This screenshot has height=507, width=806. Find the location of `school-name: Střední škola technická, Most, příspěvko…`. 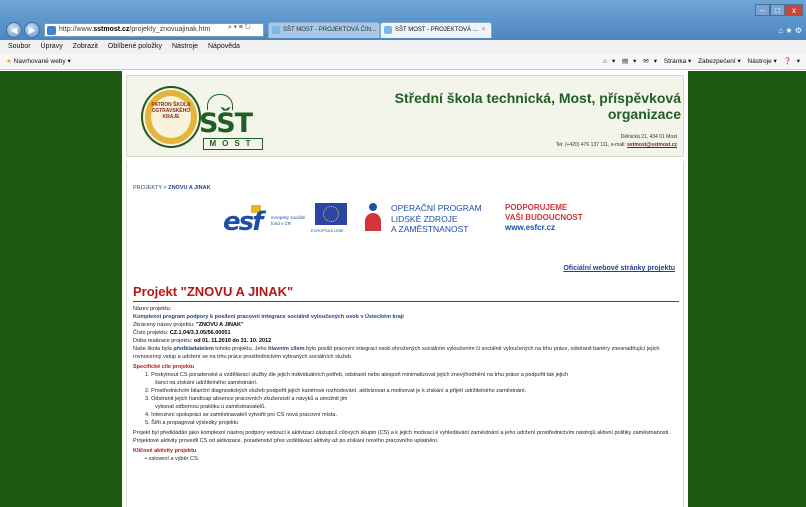

school-name: Střední škola technická, Most, příspěvko… is located at coordinates (537, 106).